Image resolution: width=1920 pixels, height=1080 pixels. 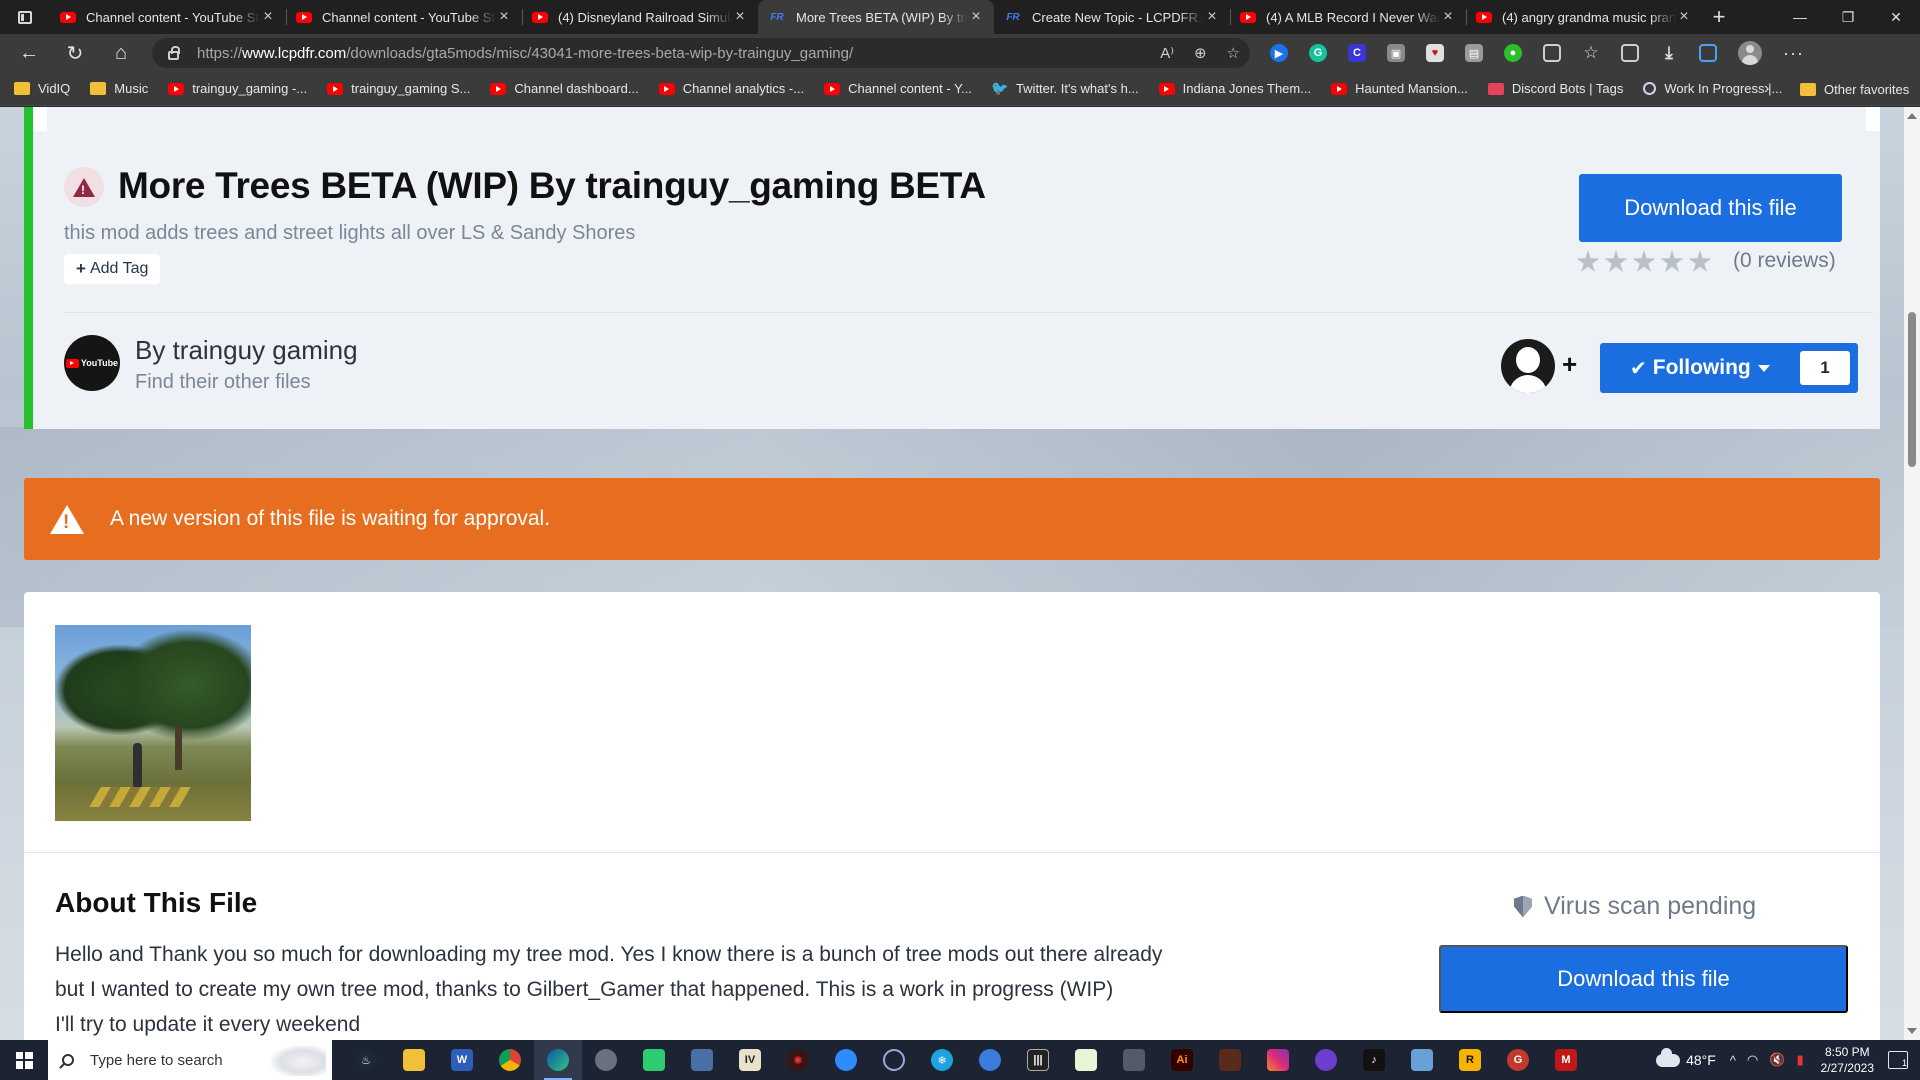 What do you see at coordinates (1912, 389) in the screenshot?
I see `scrollbar-thumb` at bounding box center [1912, 389].